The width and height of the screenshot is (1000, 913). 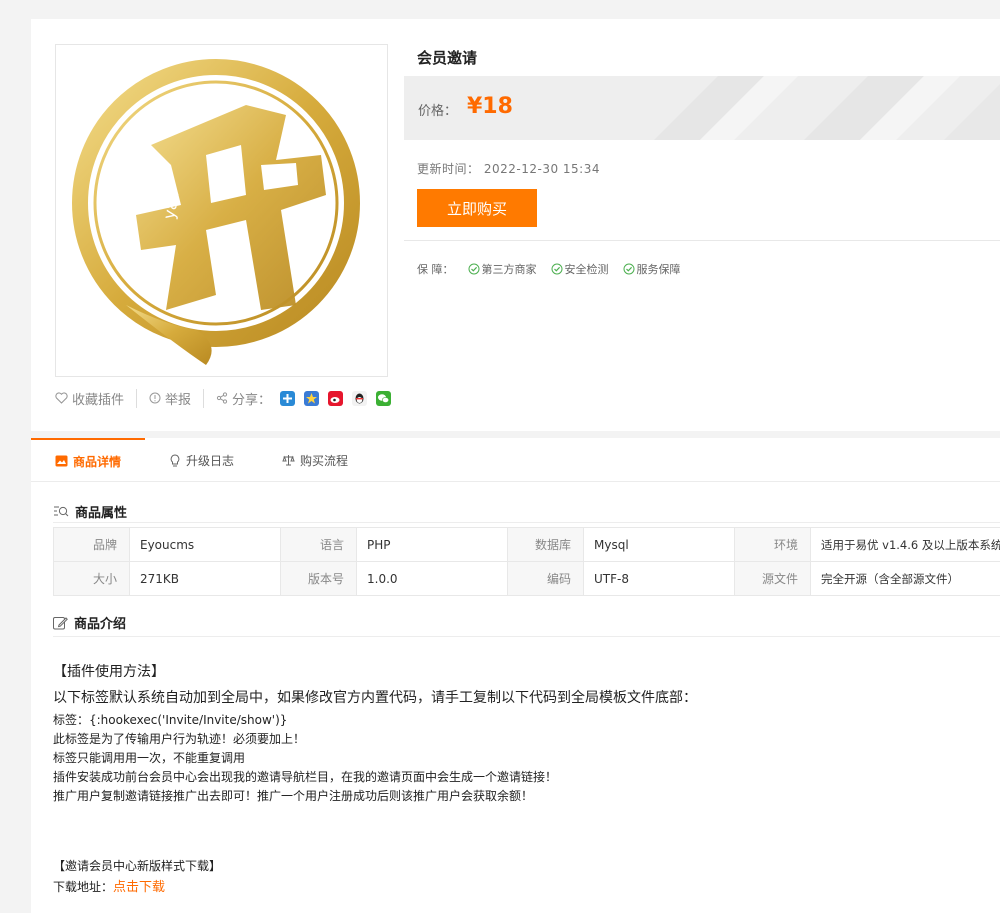 What do you see at coordinates (293, 796) in the screenshot?
I see `intro-line: 推广用户复制邀请链接推广出去即可！推广一个用户注册成功后则该推广用户会获取余额！` at bounding box center [293, 796].